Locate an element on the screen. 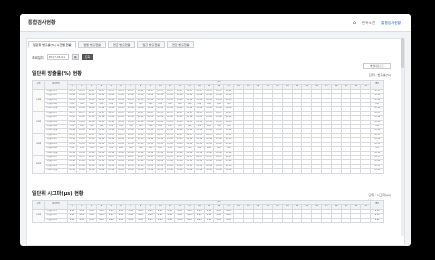  unit-label-rate: 단위 : 방출률(%) is located at coordinates (380, 75).